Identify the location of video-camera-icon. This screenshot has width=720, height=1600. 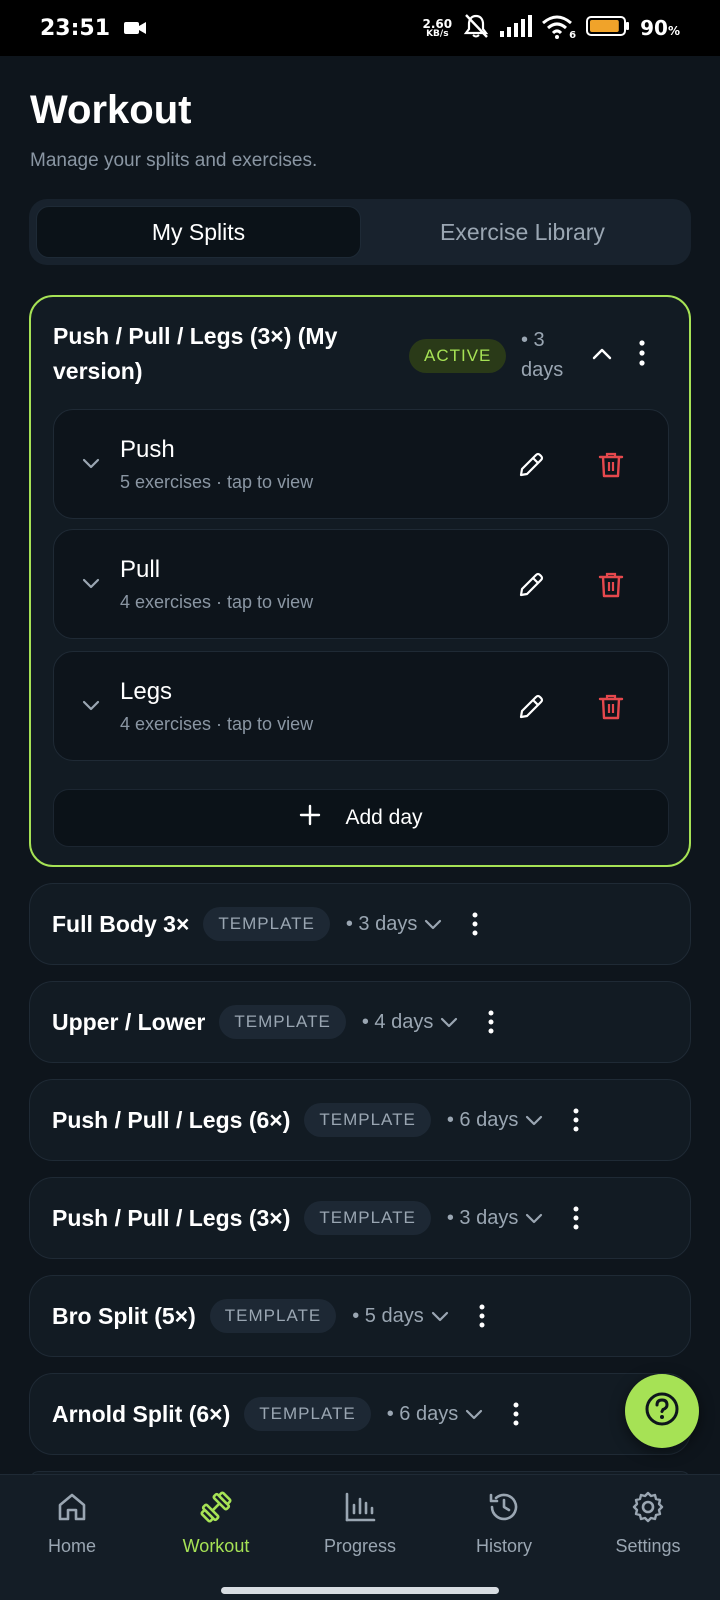
(135, 28).